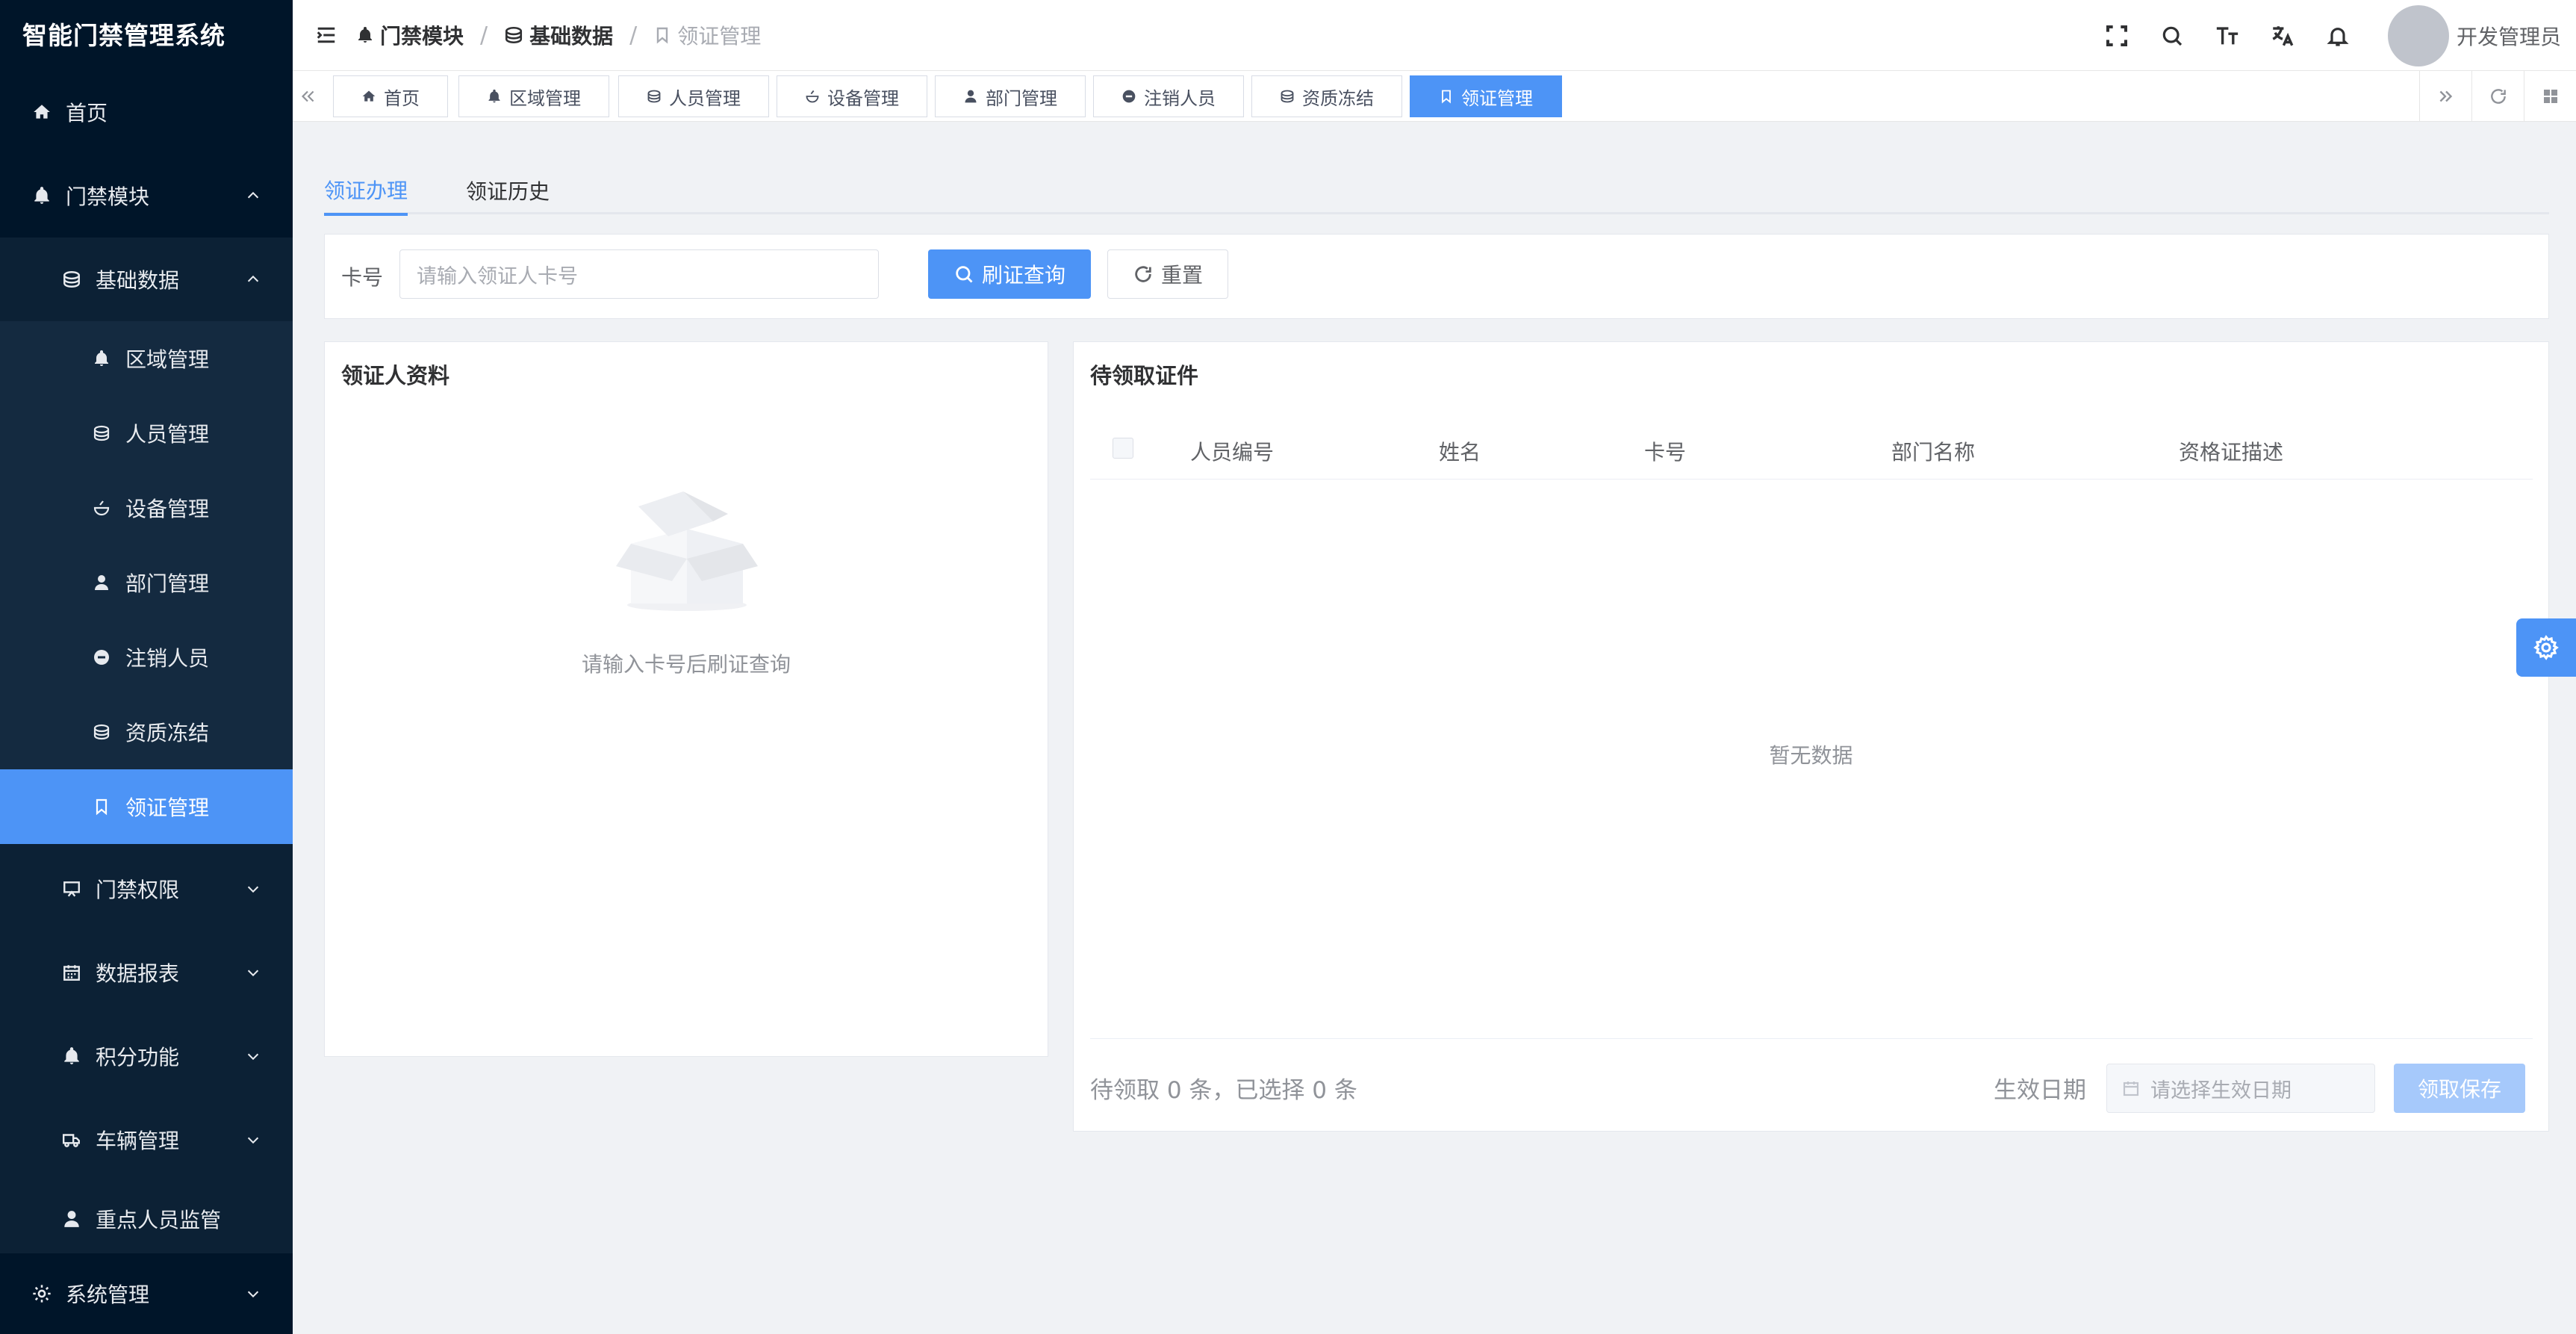  Describe the element at coordinates (2227, 36) in the screenshot. I see `font-size-icon` at that location.